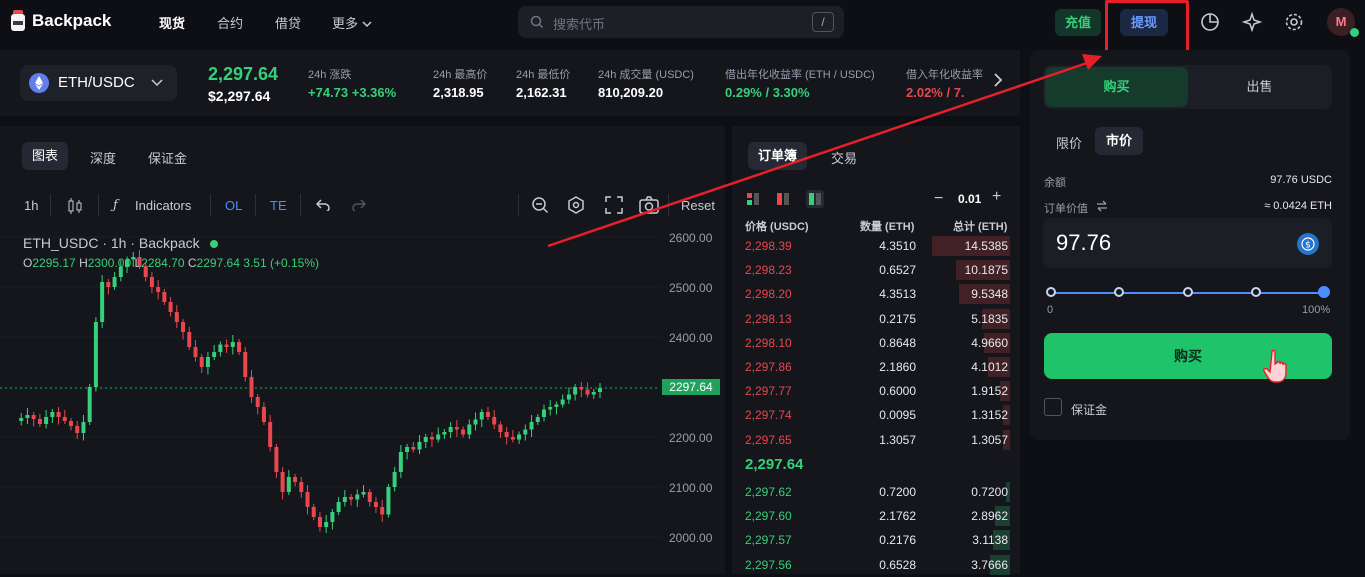  Describe the element at coordinates (163, 205) in the screenshot. I see `indicators-button: Indicators` at that location.